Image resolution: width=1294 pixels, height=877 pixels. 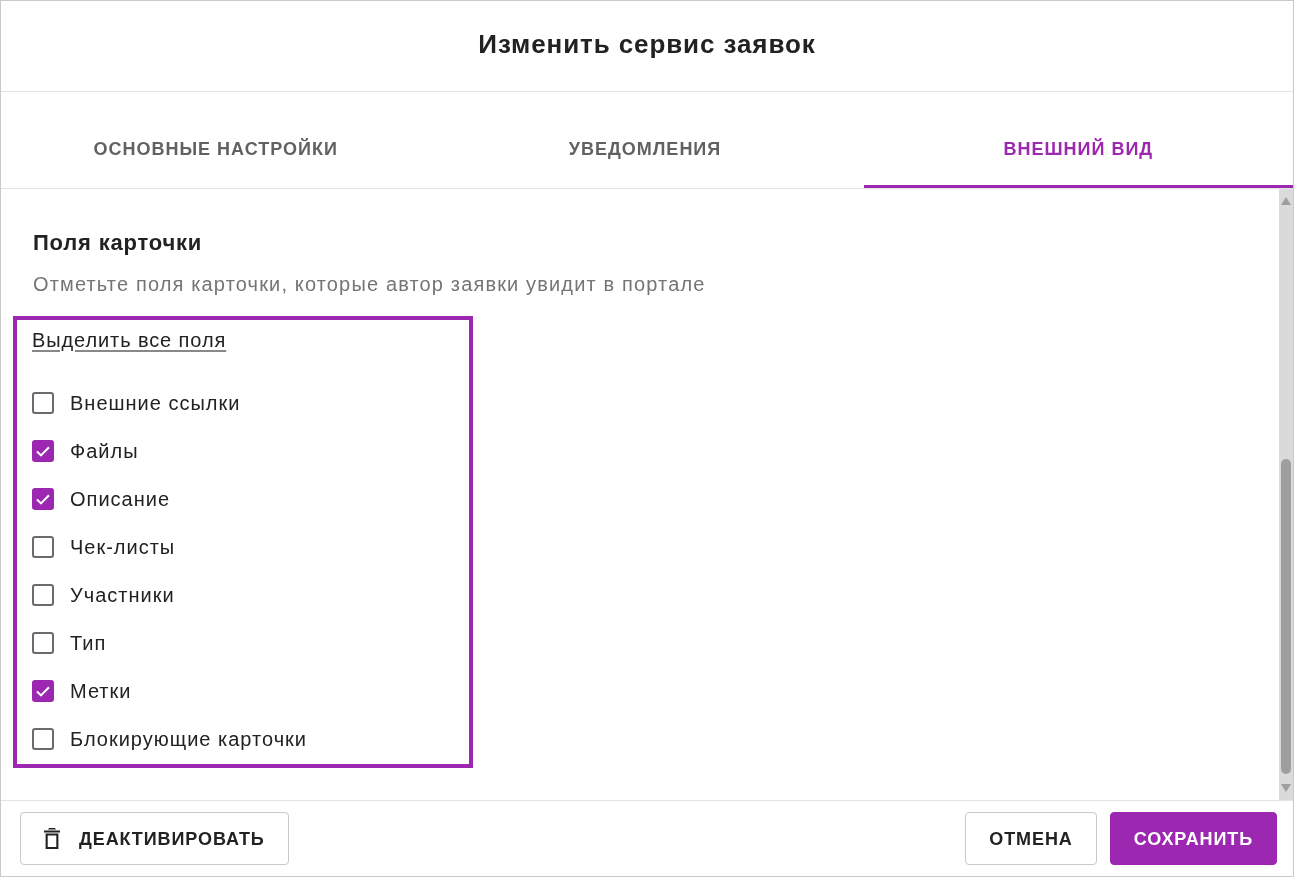 I want to click on cancel-button: ОТМЕНА, so click(x=1031, y=838).